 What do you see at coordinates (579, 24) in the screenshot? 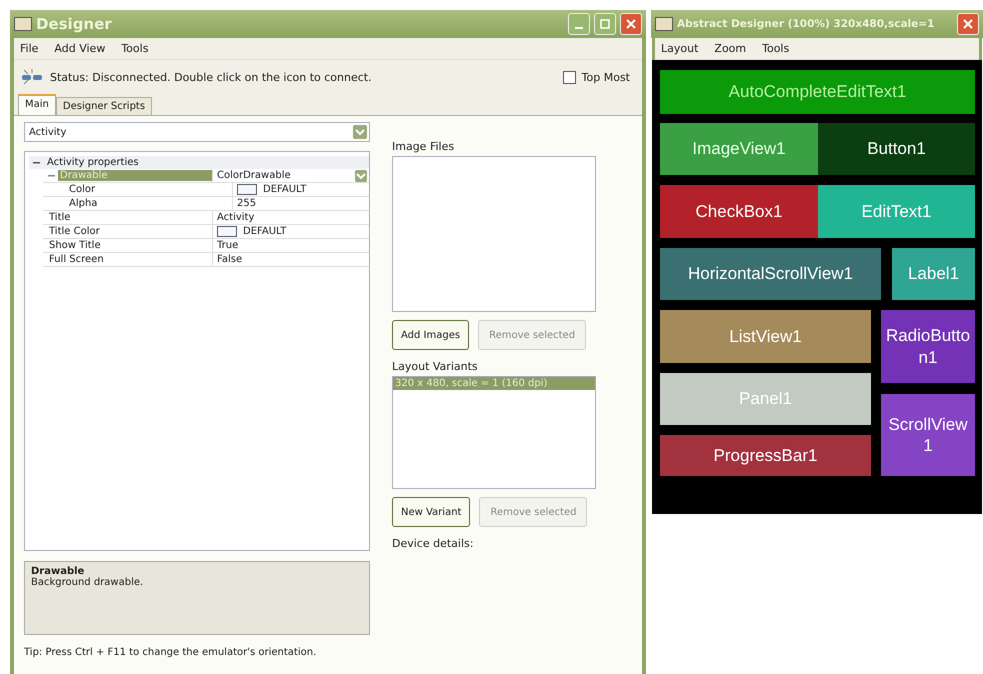
I see `minimize-button` at bounding box center [579, 24].